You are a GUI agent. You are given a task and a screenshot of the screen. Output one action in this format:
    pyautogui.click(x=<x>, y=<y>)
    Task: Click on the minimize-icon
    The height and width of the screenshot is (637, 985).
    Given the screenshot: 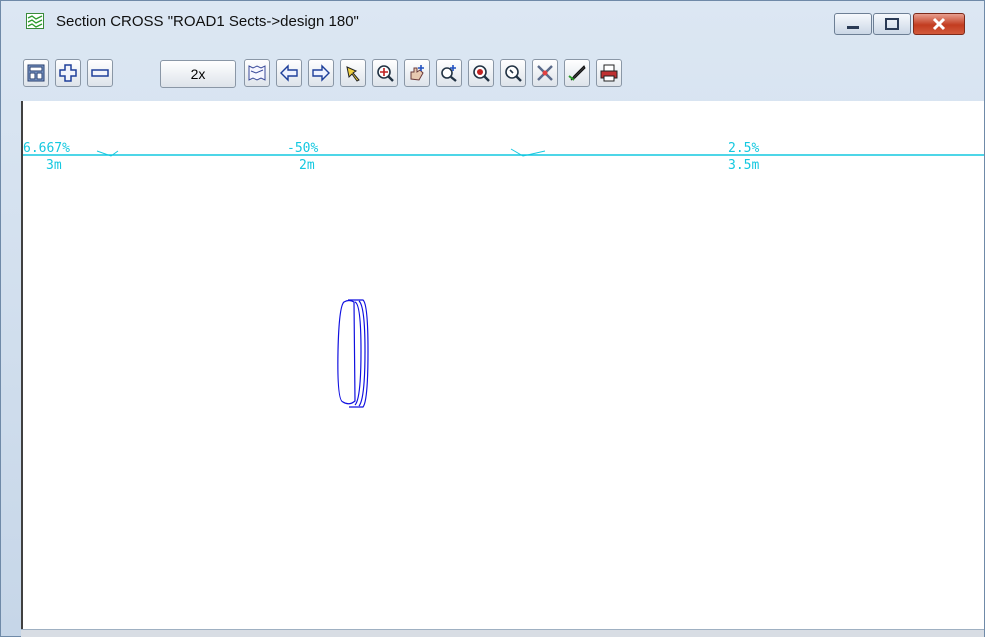 What is the action you would take?
    pyautogui.click(x=853, y=27)
    